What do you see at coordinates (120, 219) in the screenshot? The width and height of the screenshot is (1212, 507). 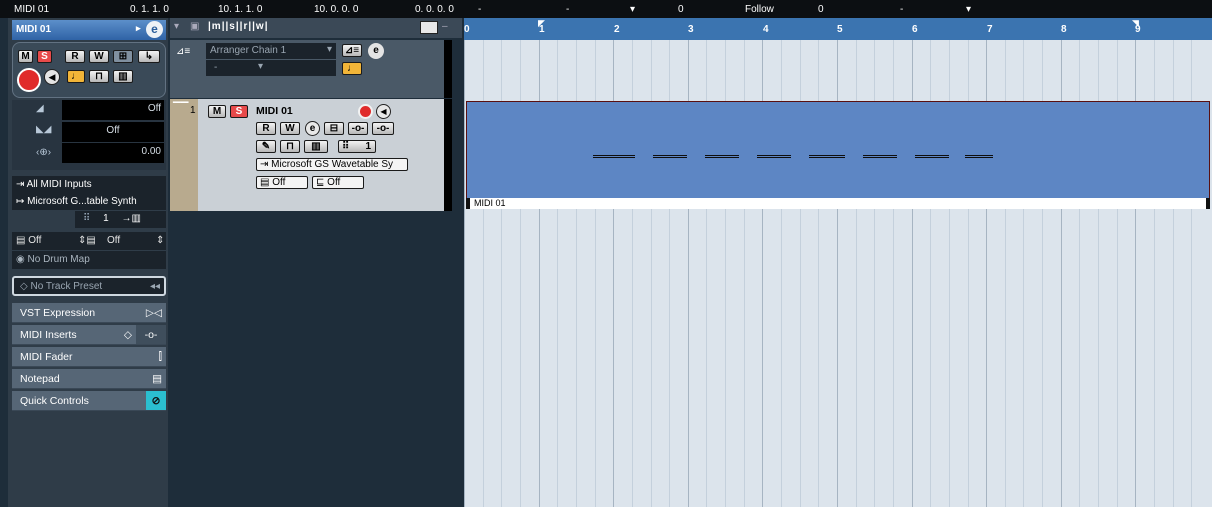 I see `midi-channel-field: ⠿ 1 →▥` at bounding box center [120, 219].